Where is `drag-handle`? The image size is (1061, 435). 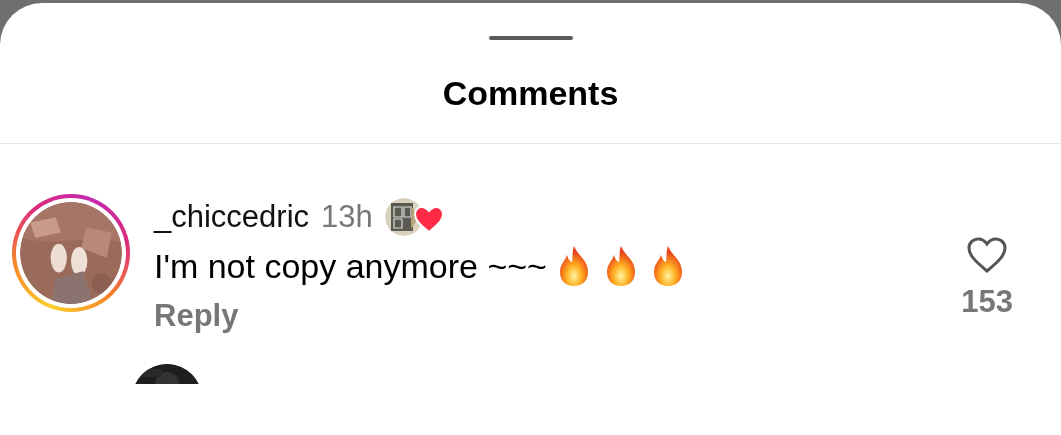
drag-handle is located at coordinates (530, 38).